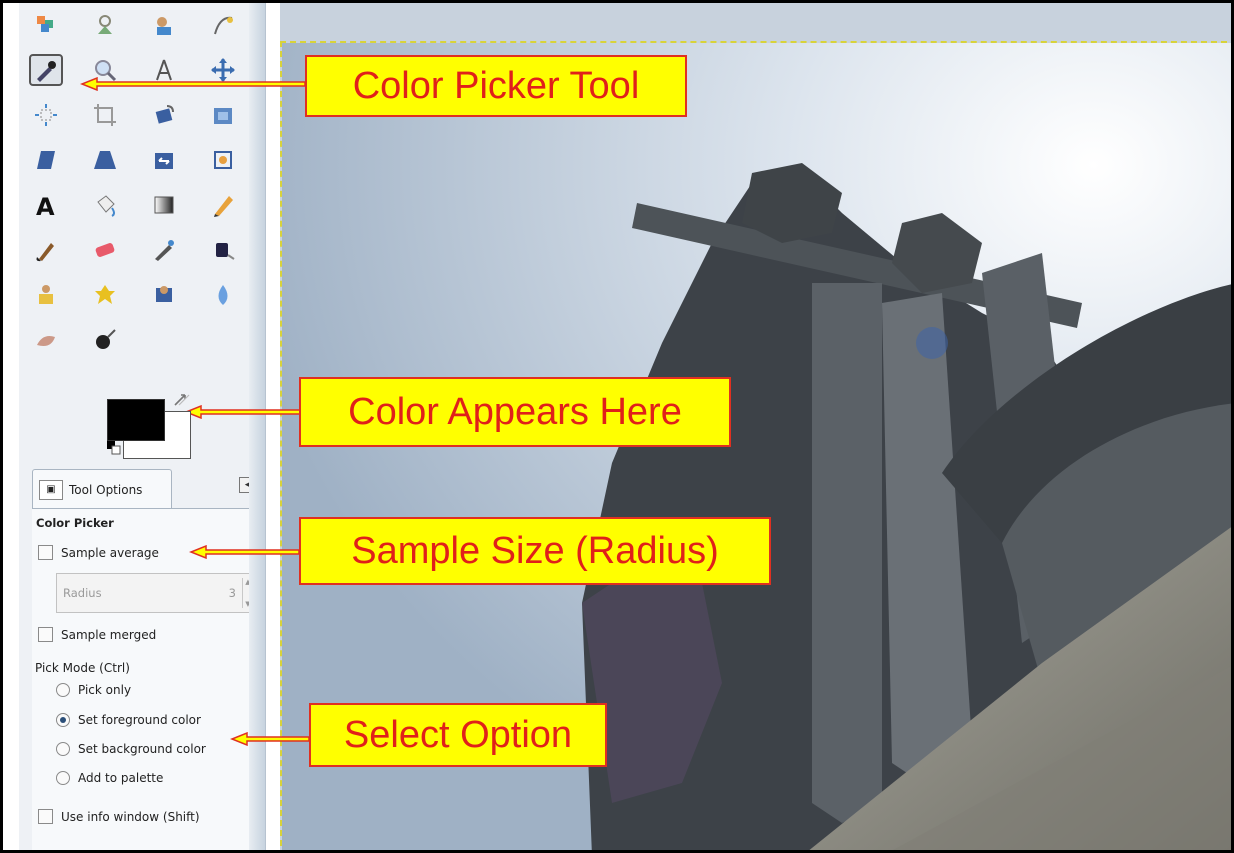 This screenshot has height=853, width=1234. What do you see at coordinates (46, 160) in the screenshot?
I see `shear-tool-icon` at bounding box center [46, 160].